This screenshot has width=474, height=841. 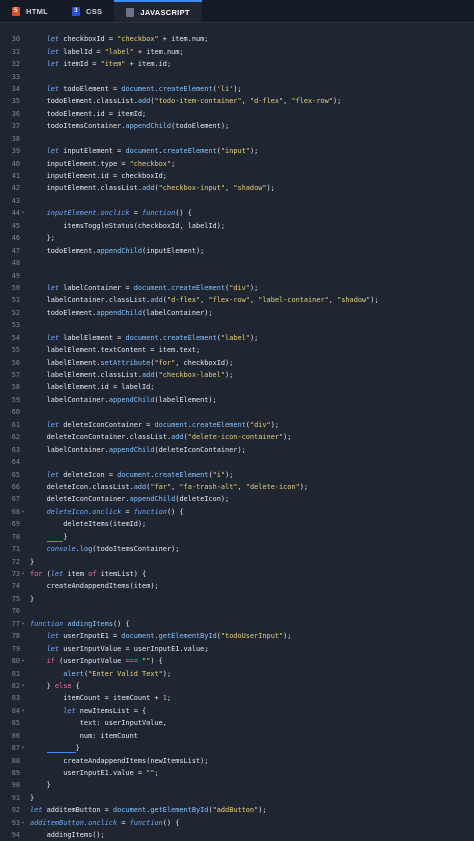 What do you see at coordinates (237, 263) in the screenshot?
I see `code-line: 48` at bounding box center [237, 263].